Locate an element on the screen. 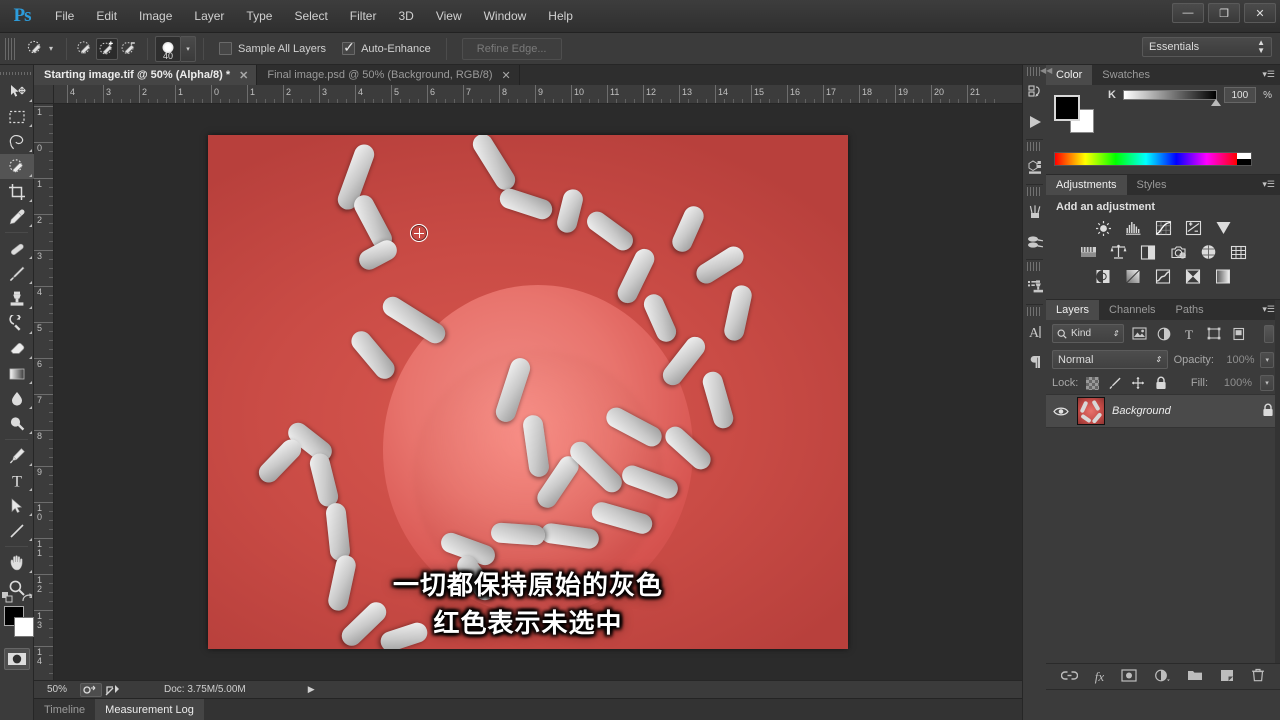  photo-filter-icon is located at coordinates (1178, 252).